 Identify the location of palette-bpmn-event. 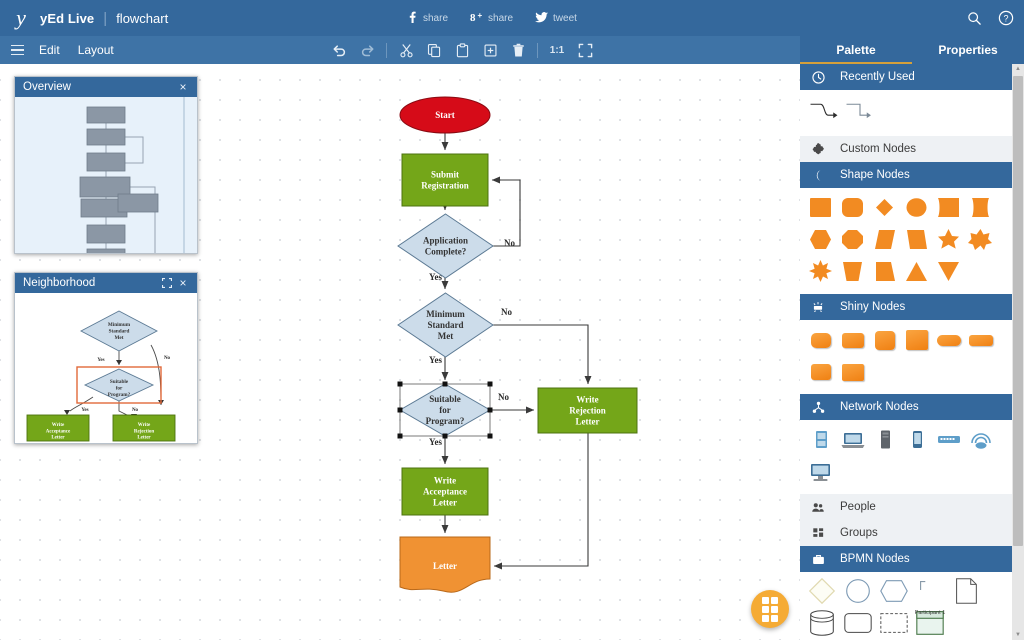
(858, 591).